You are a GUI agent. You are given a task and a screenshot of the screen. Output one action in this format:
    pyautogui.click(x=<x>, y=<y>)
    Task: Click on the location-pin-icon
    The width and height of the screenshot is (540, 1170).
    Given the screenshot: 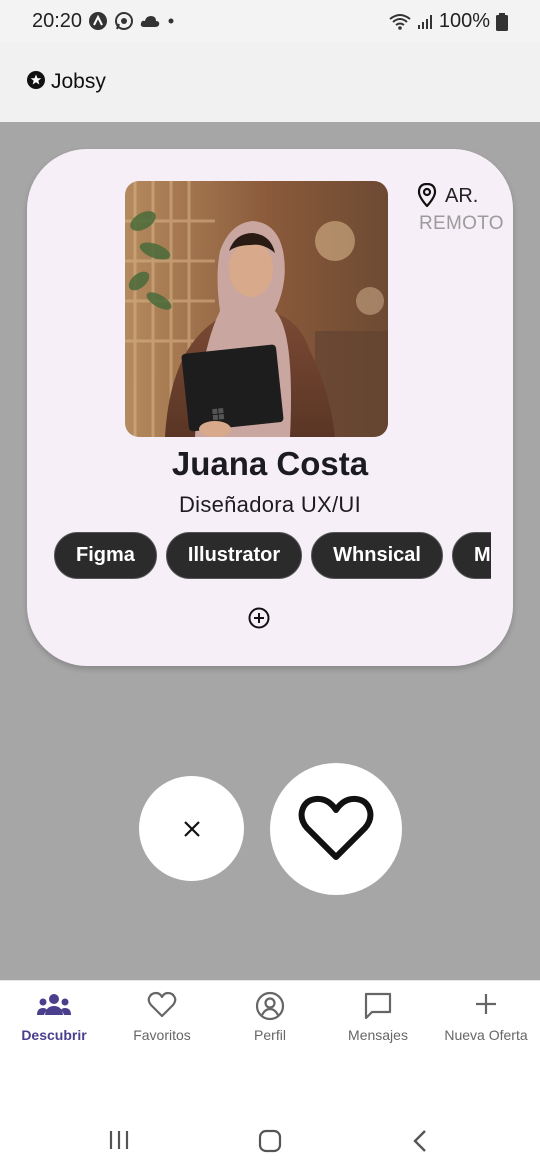 What is the action you would take?
    pyautogui.click(x=427, y=195)
    